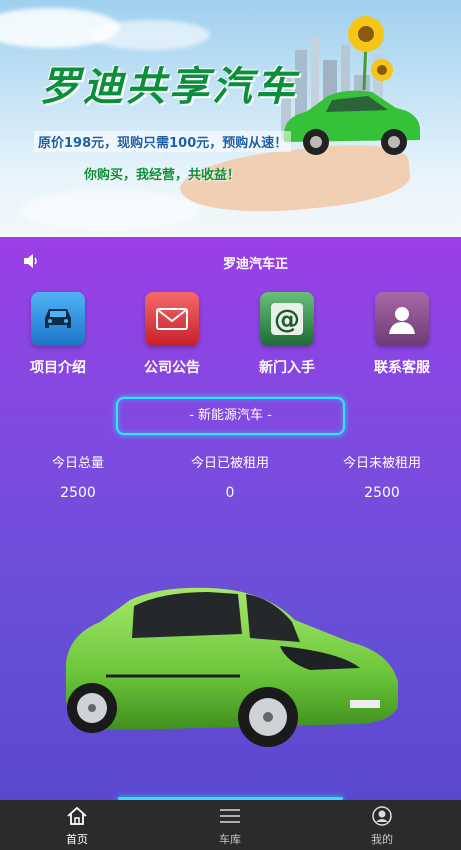 This screenshot has height=850, width=461. What do you see at coordinates (230, 493) in the screenshot?
I see `stat-value: 0` at bounding box center [230, 493].